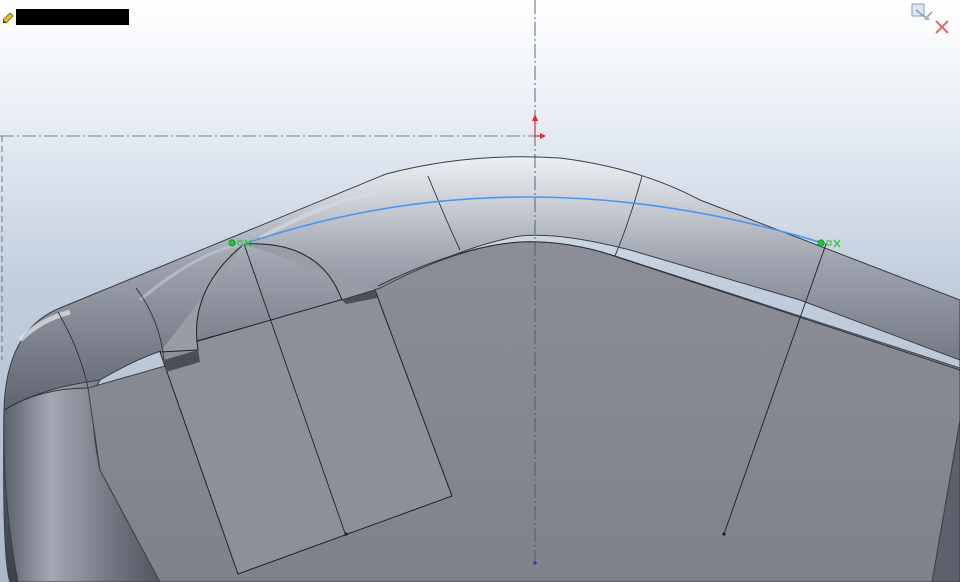  I want to click on bracket-point, so click(346, 534).